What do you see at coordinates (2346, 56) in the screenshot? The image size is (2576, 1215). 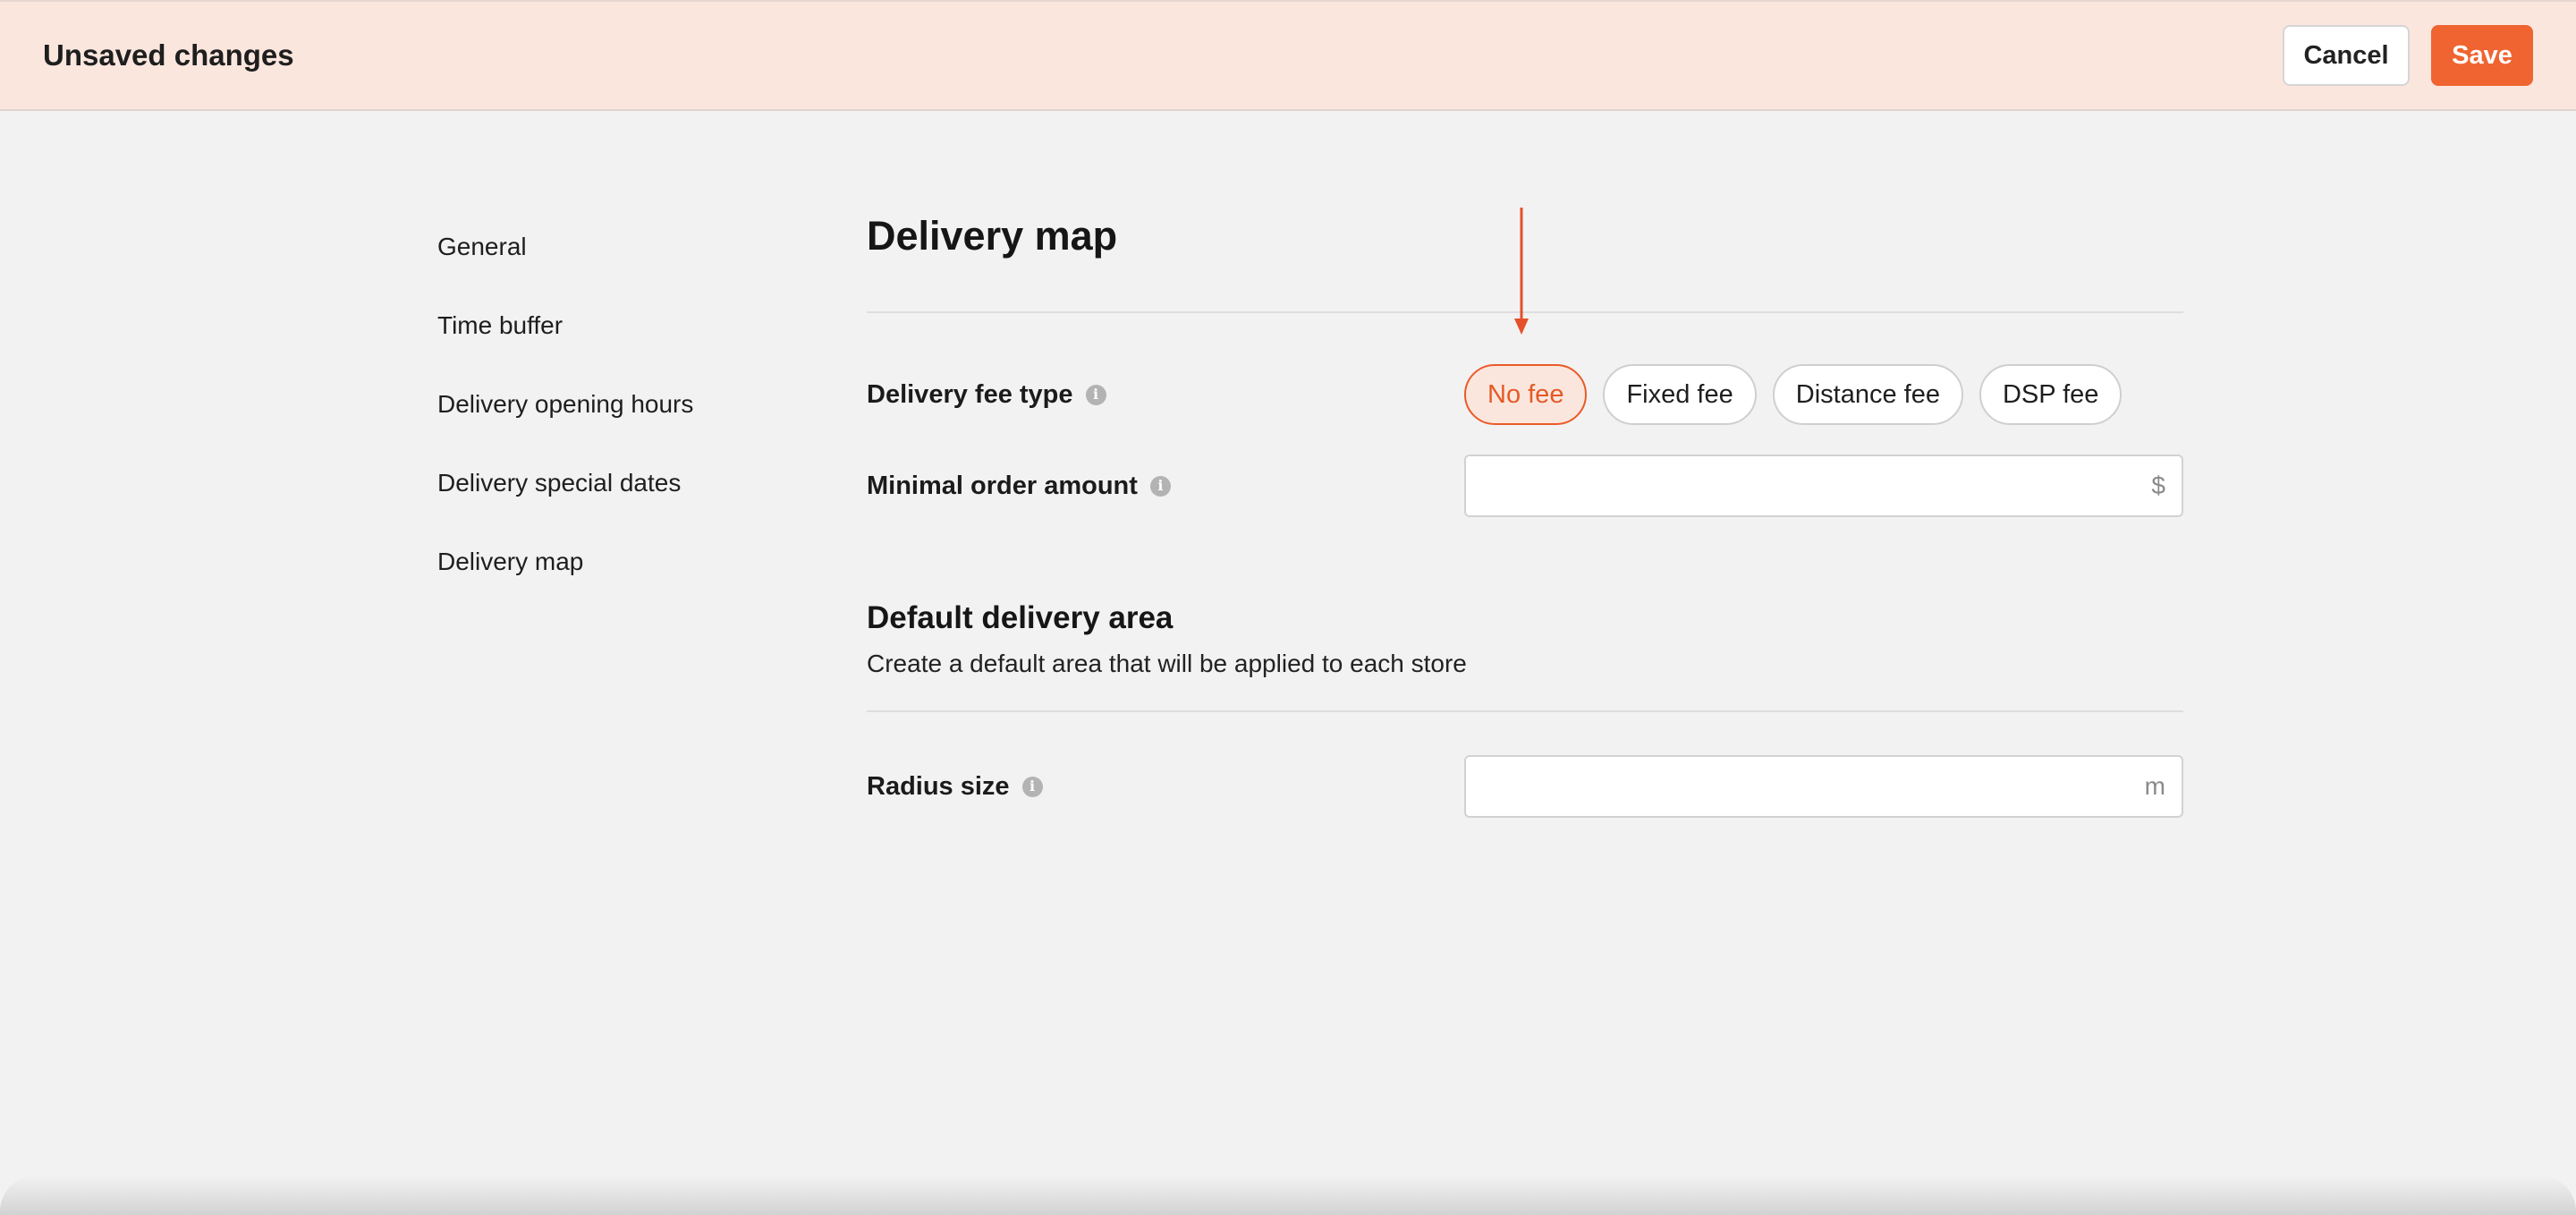 I see `cancel-button: Cancel` at bounding box center [2346, 56].